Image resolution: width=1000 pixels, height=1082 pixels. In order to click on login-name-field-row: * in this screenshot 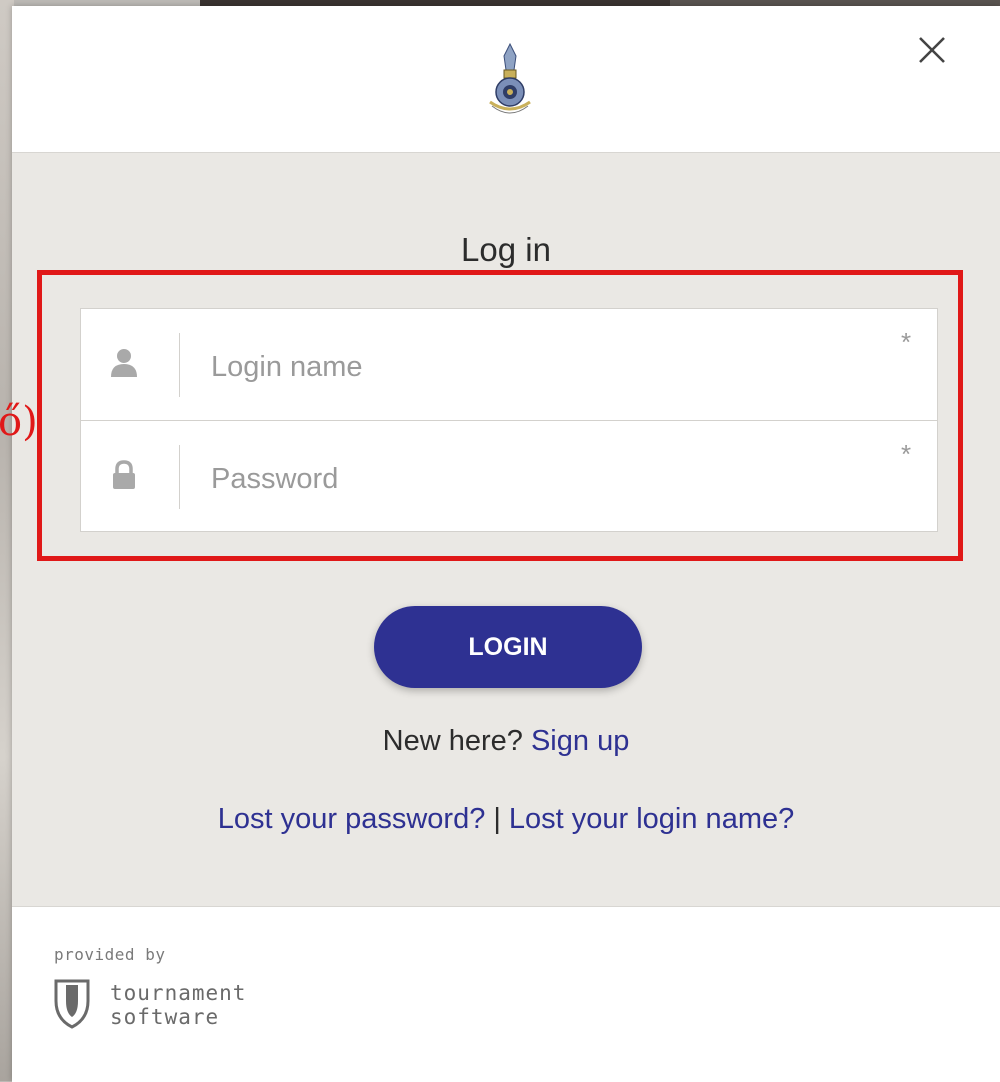, I will do `click(509, 365)`.